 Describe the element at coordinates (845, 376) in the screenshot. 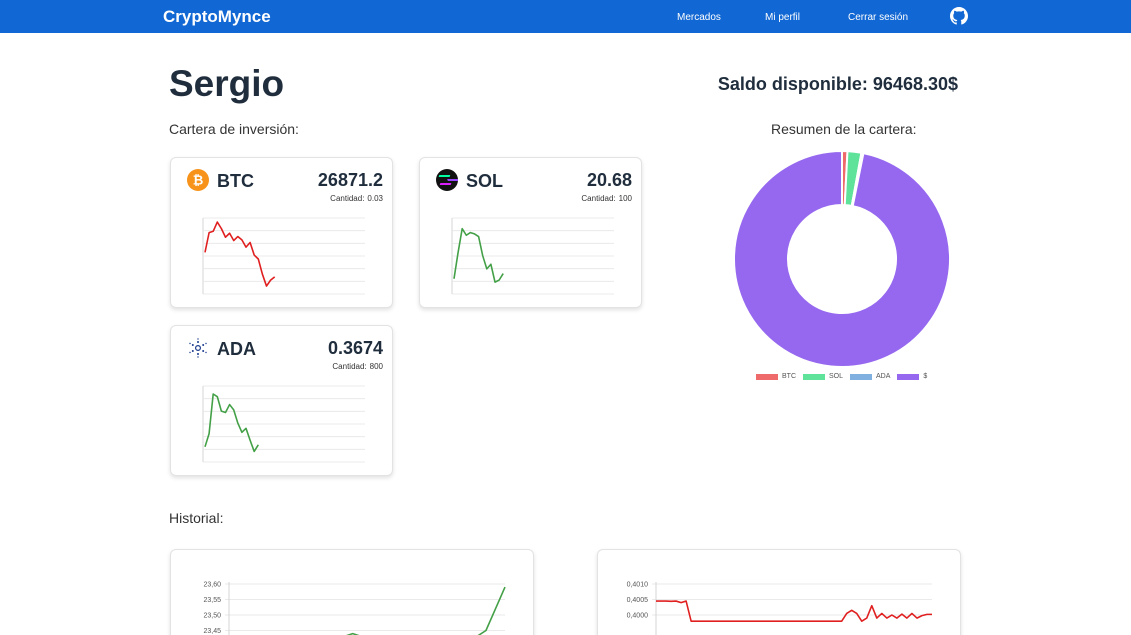

I see `chart-legend: BTC SOL ADA $` at that location.